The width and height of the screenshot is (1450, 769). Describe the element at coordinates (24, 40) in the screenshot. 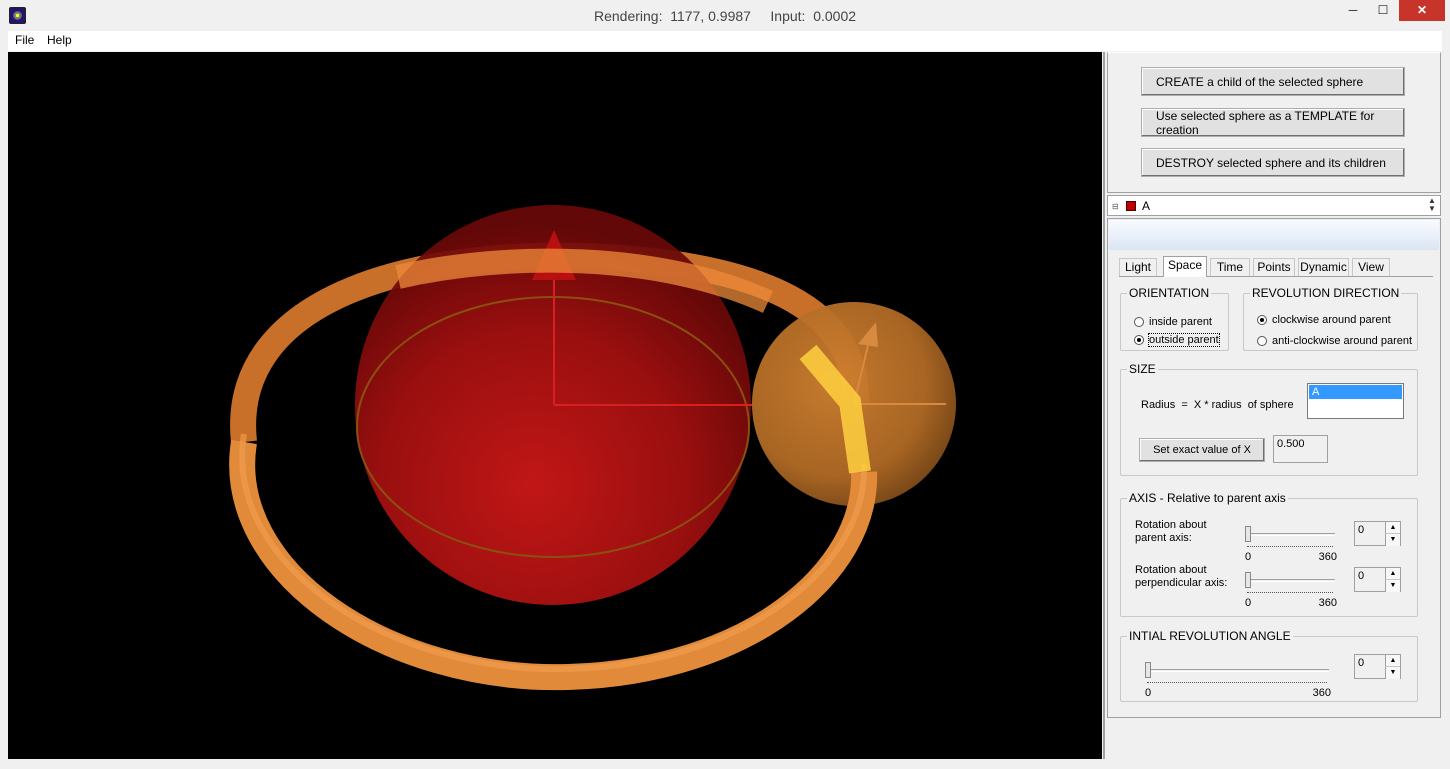

I see `menu-file: File` at that location.